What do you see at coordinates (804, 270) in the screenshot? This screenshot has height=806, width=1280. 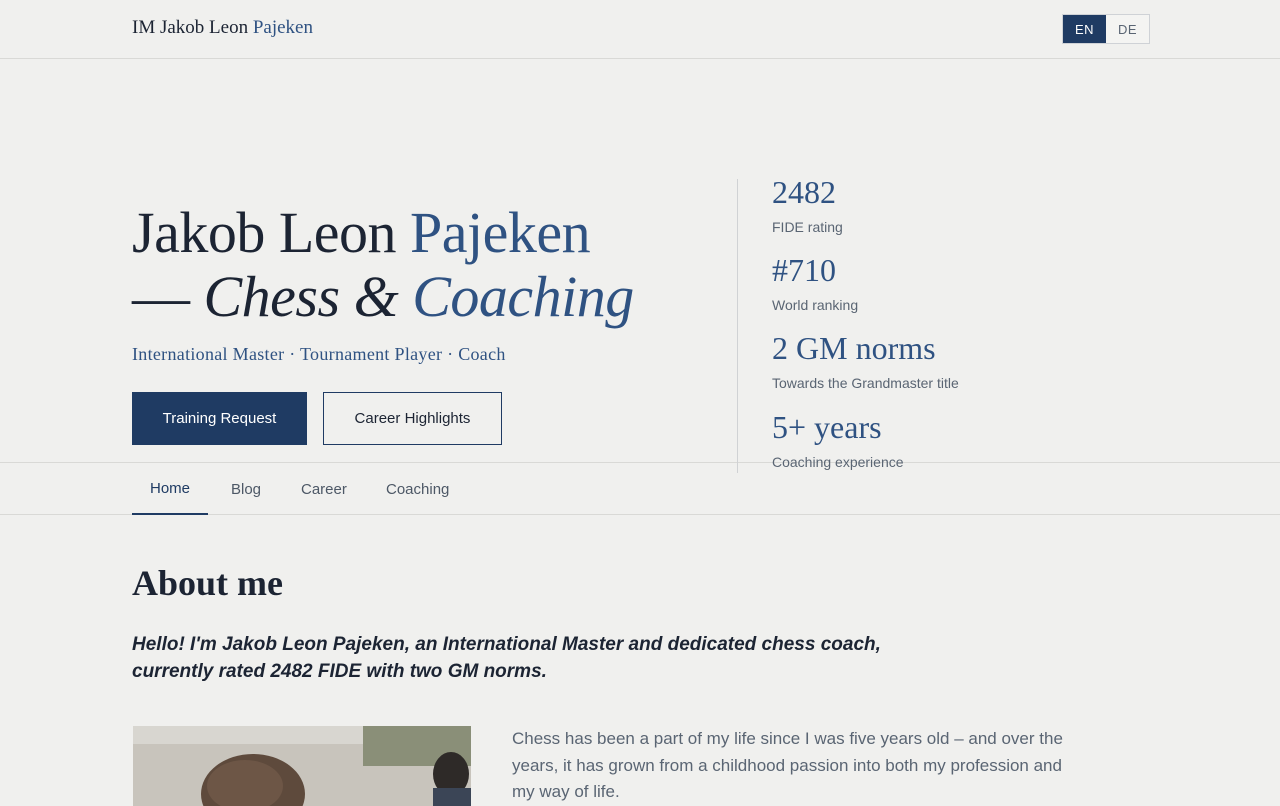 I see `stat-value: #710` at bounding box center [804, 270].